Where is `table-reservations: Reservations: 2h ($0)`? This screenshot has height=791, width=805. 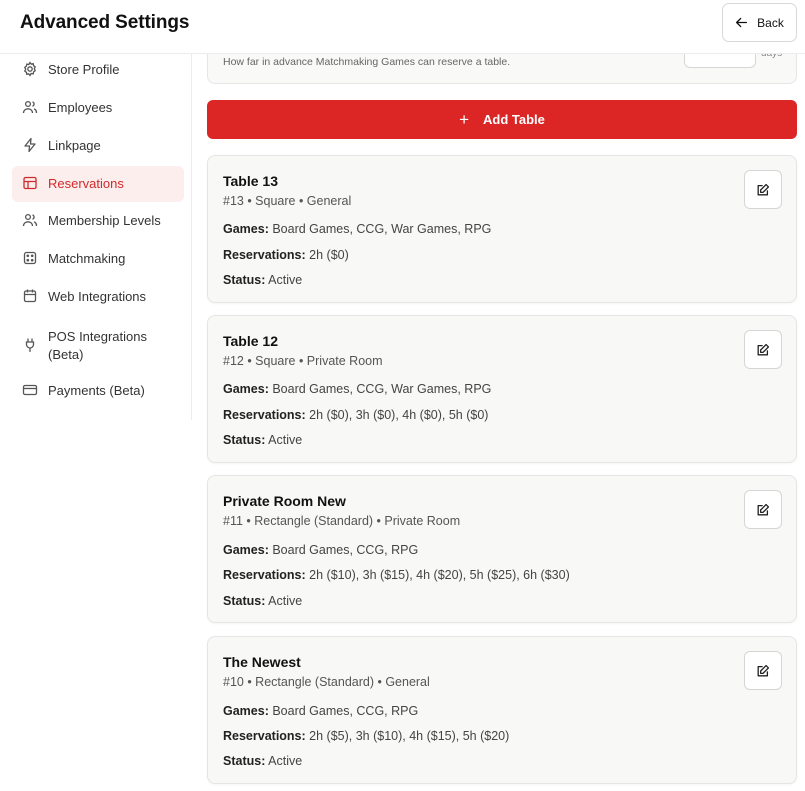
table-reservations: Reservations: 2h ($0) is located at coordinates (286, 255).